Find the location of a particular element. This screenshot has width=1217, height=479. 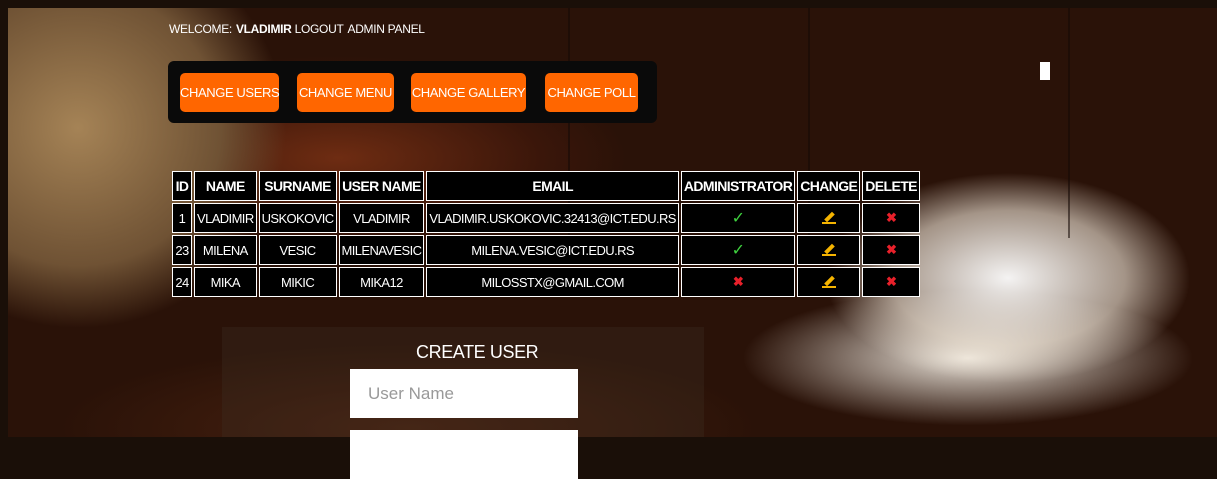

column-header-change: CHANGE is located at coordinates (829, 186).